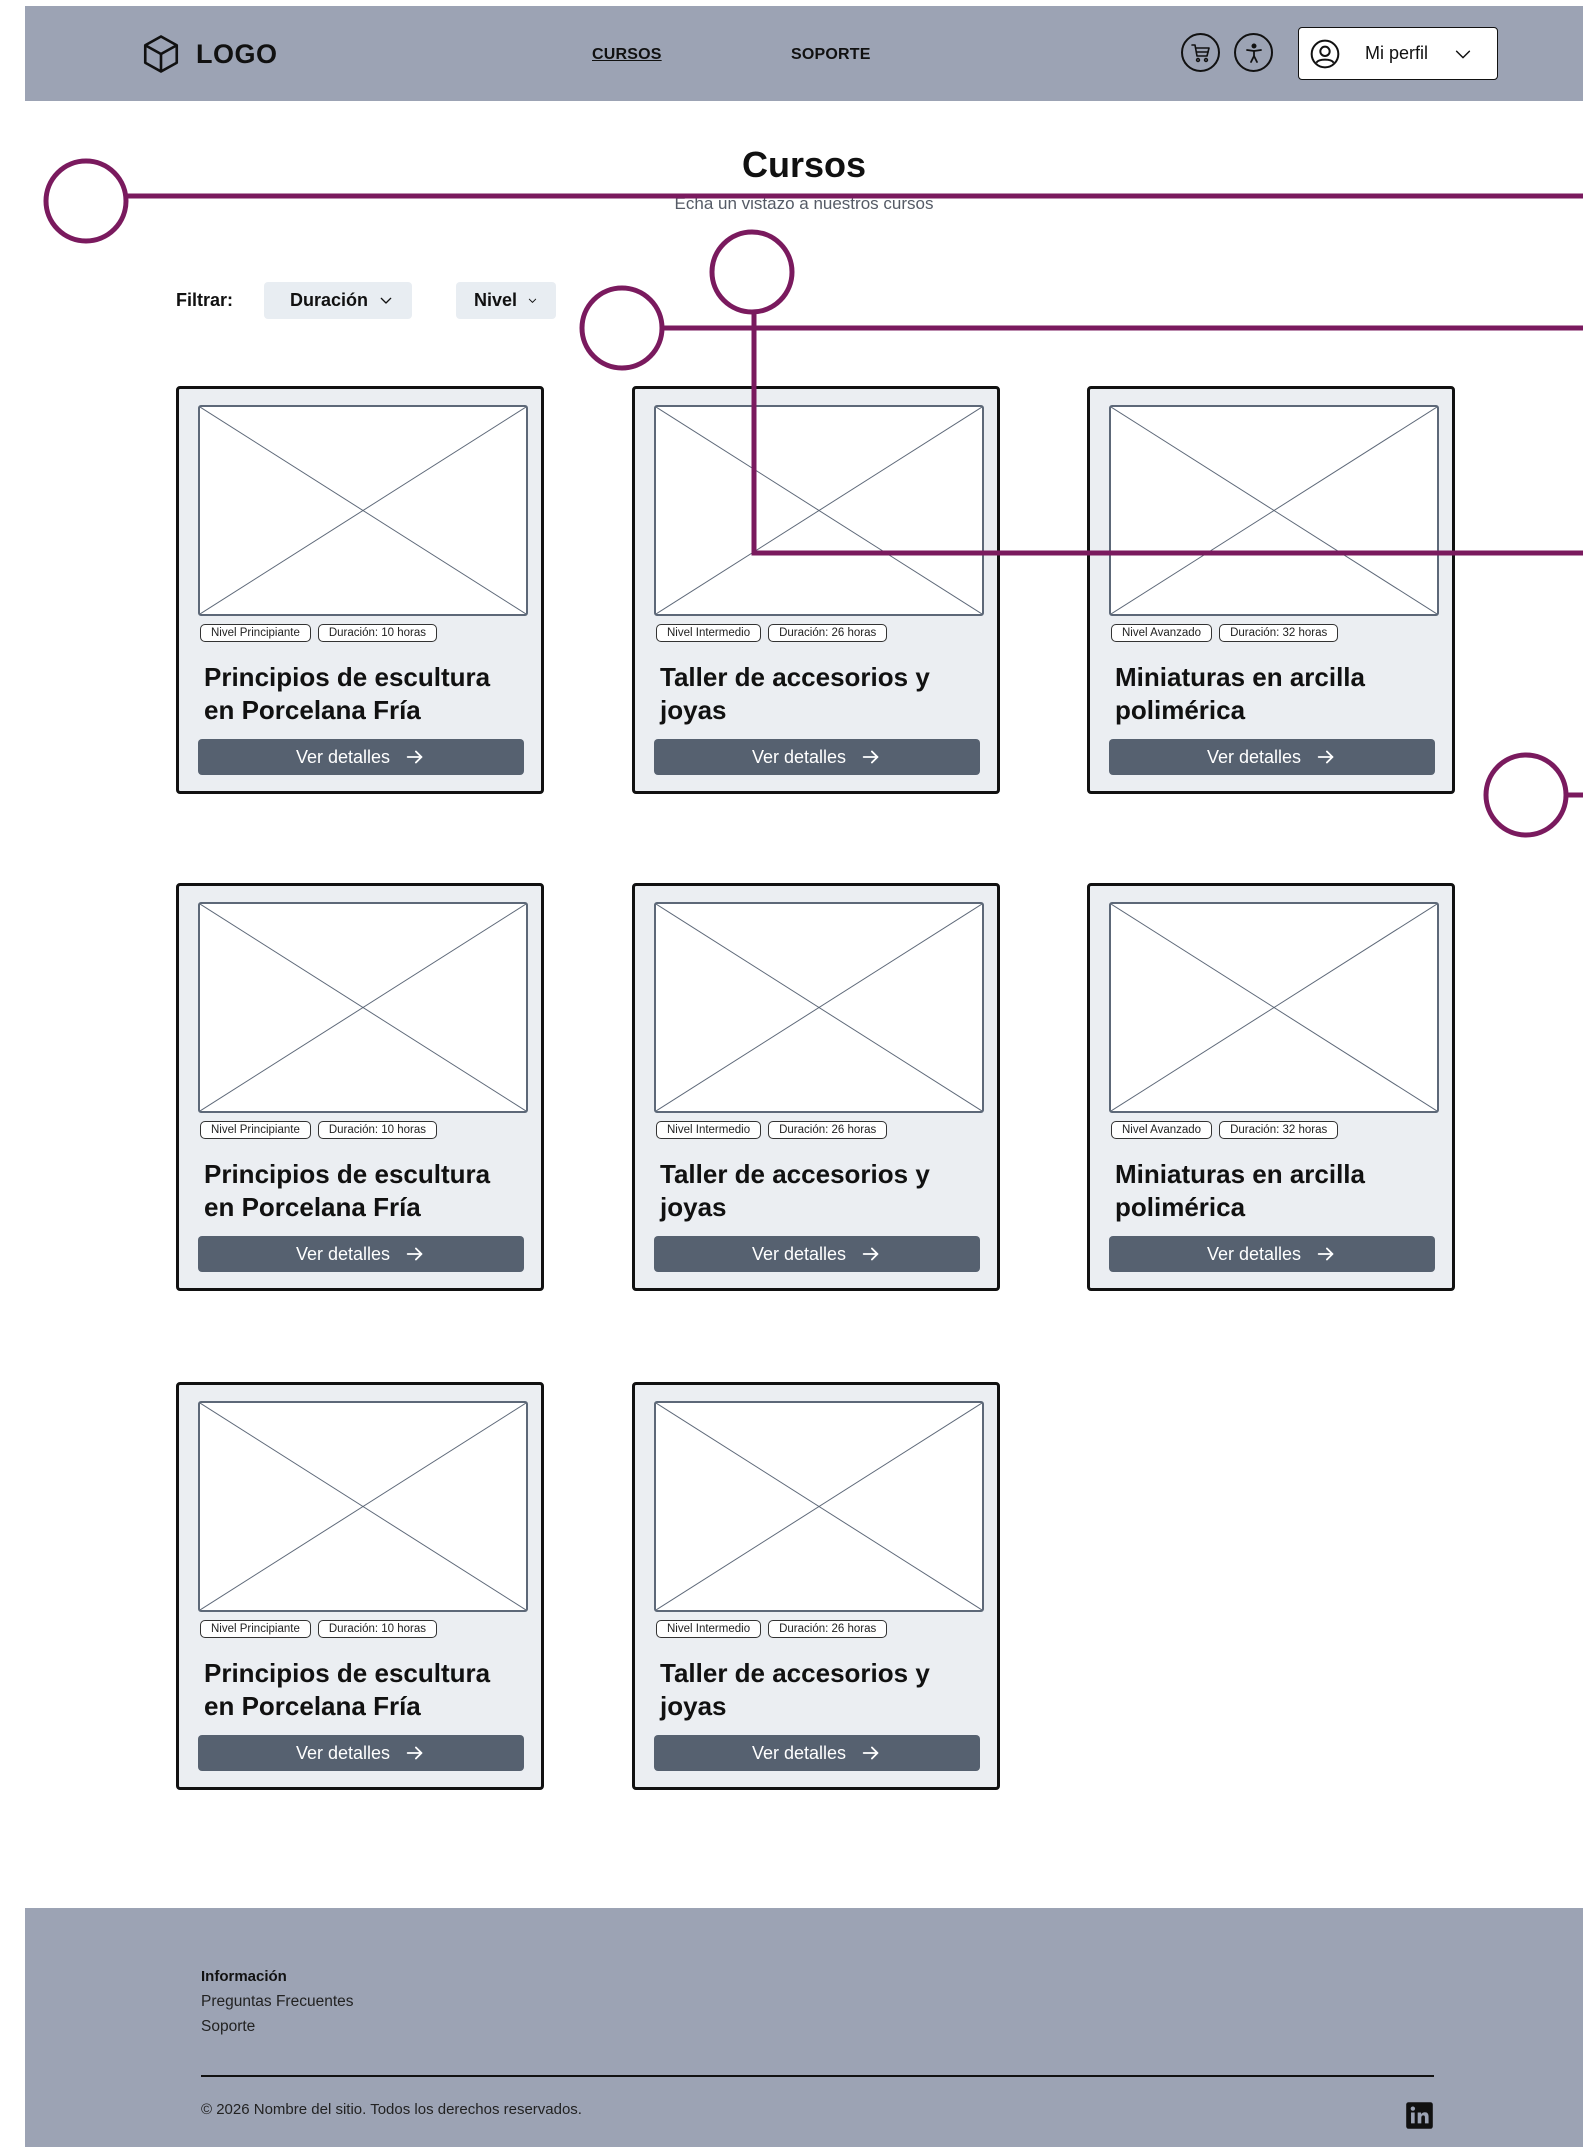  I want to click on filter-duracion-label: Duración, so click(329, 300).